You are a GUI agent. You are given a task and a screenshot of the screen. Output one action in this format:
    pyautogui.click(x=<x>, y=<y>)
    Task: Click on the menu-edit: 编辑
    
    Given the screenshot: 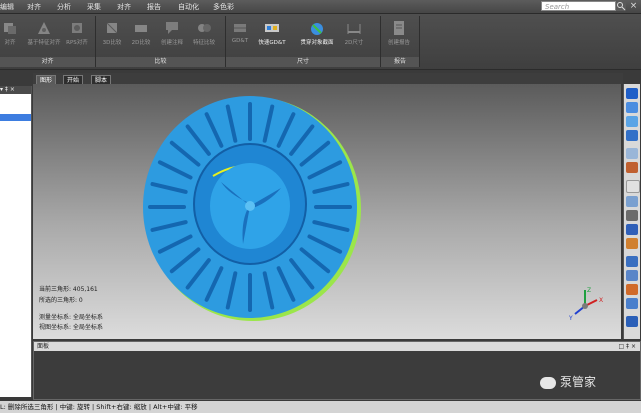 What is the action you would take?
    pyautogui.click(x=7, y=7)
    